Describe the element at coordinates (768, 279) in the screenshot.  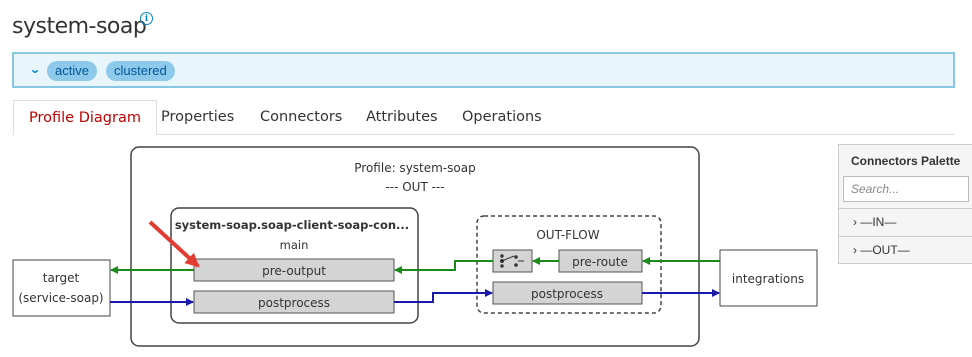
I see `integrations-label: integrations` at that location.